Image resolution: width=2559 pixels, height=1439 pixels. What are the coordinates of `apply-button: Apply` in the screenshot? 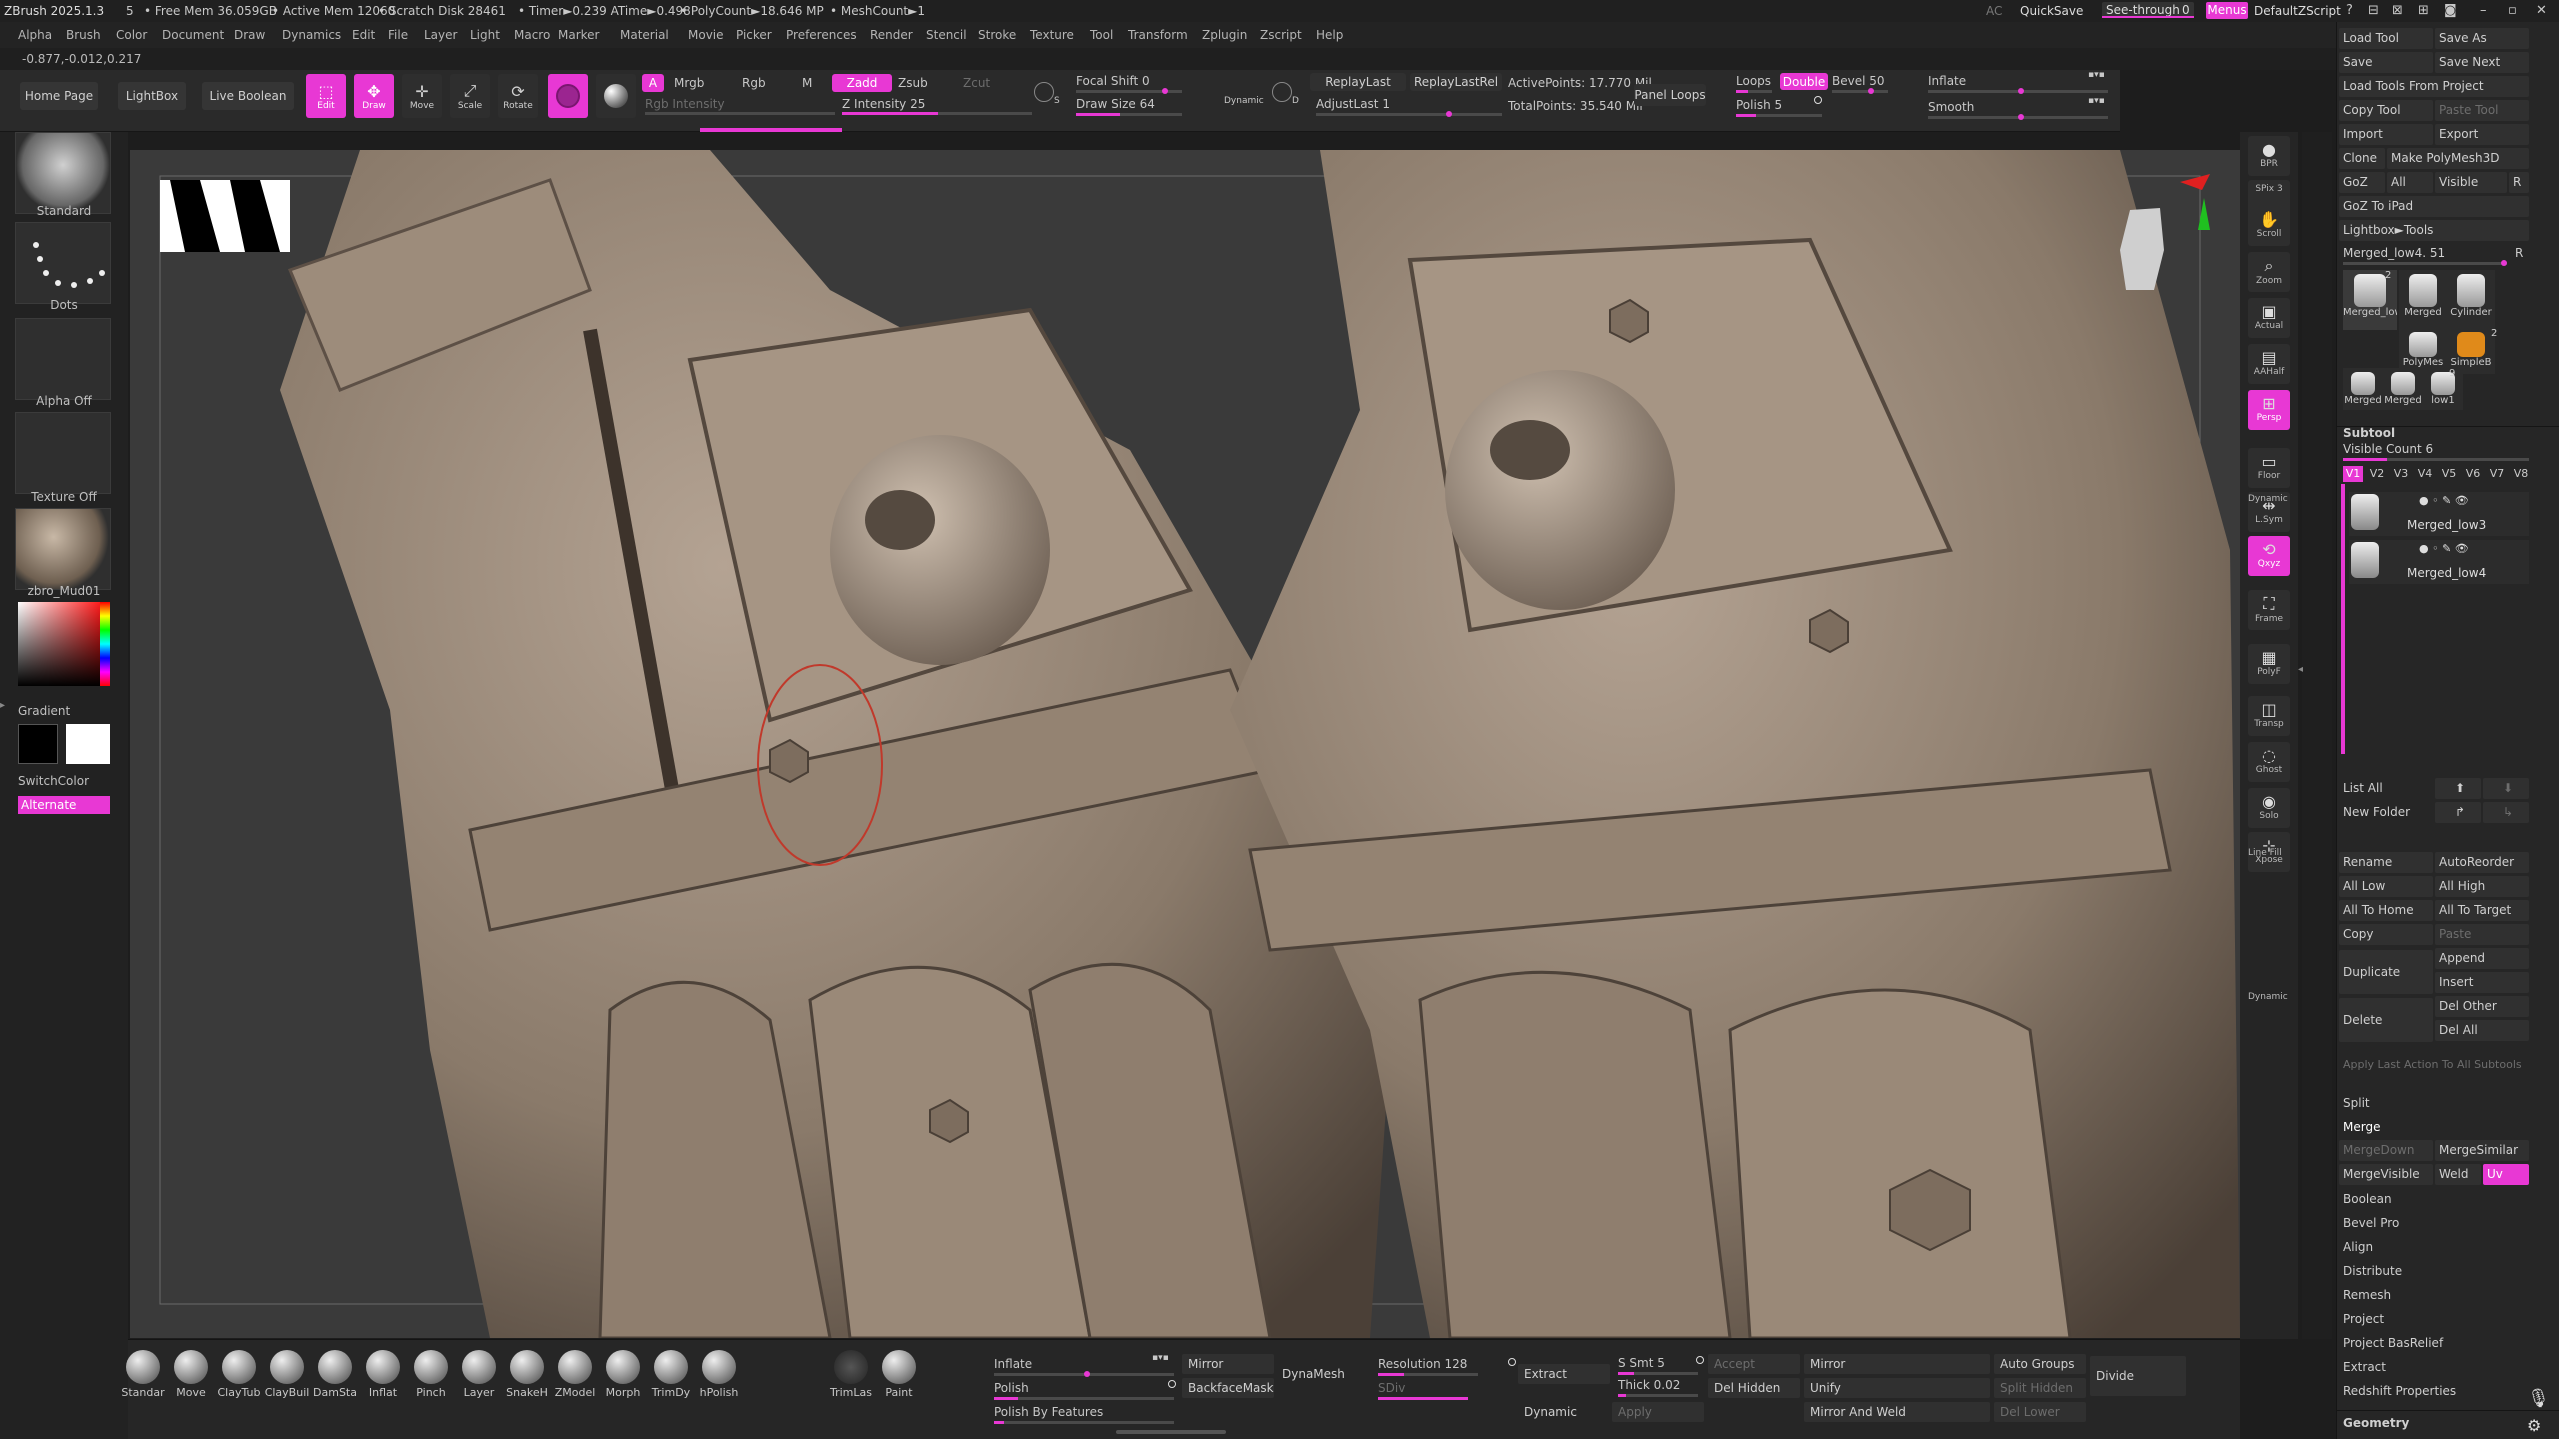 It's located at (1658, 1412).